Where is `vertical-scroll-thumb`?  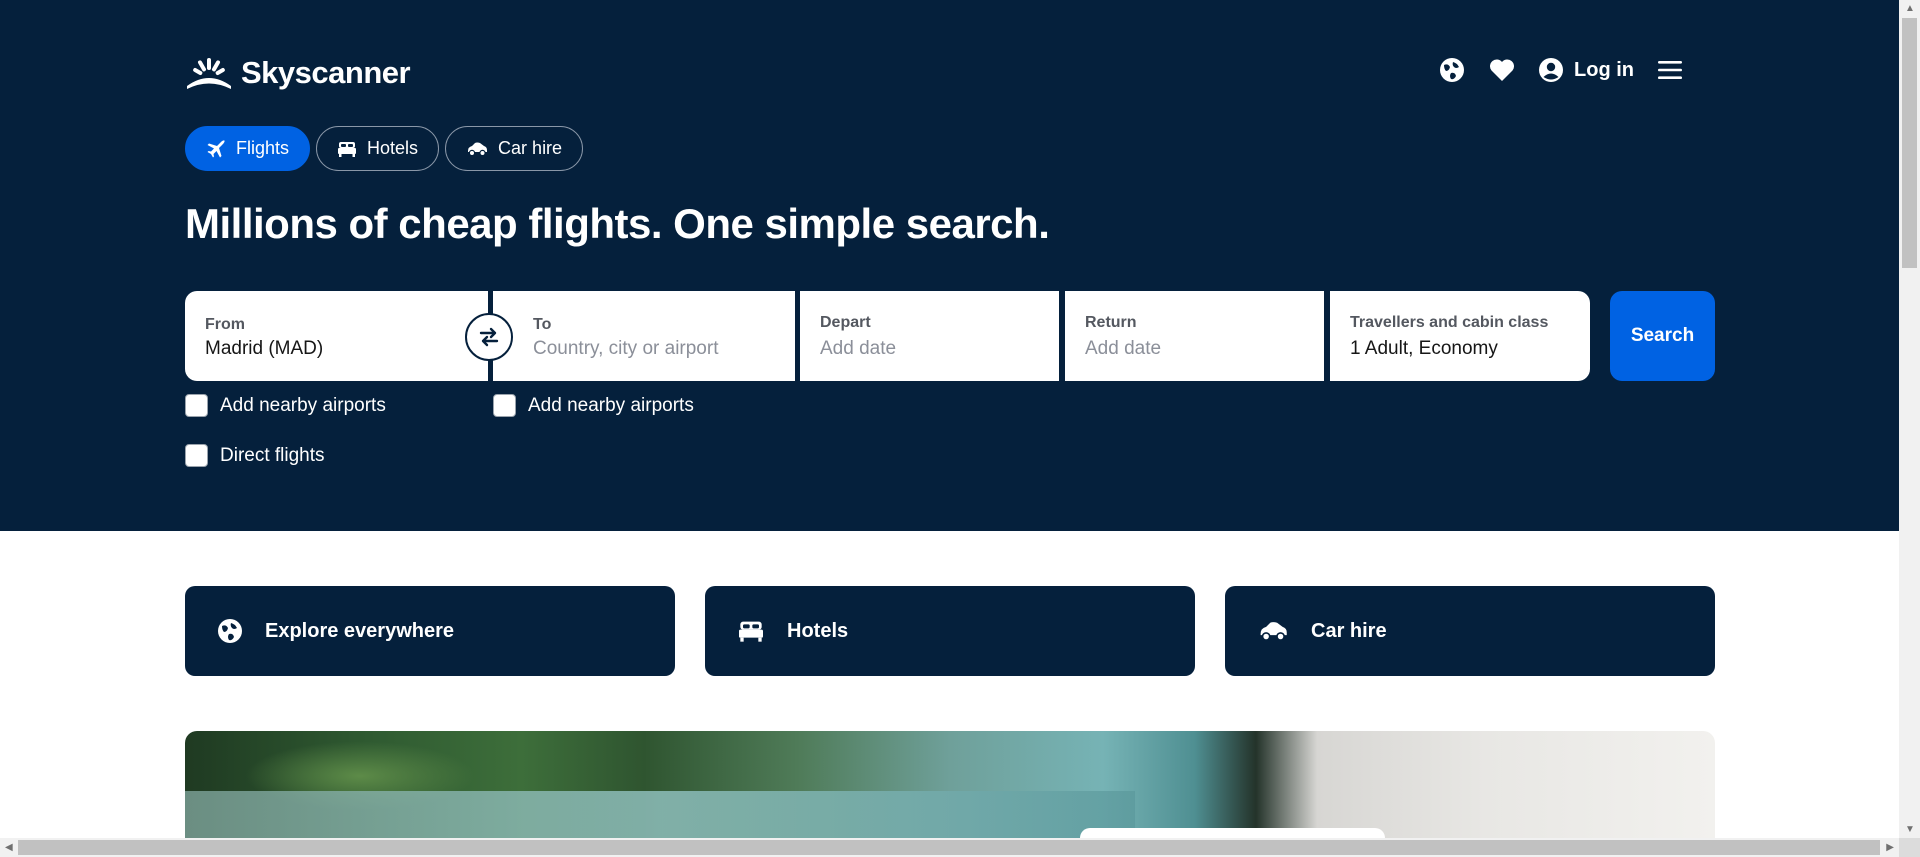
vertical-scroll-thumb is located at coordinates (1909, 143).